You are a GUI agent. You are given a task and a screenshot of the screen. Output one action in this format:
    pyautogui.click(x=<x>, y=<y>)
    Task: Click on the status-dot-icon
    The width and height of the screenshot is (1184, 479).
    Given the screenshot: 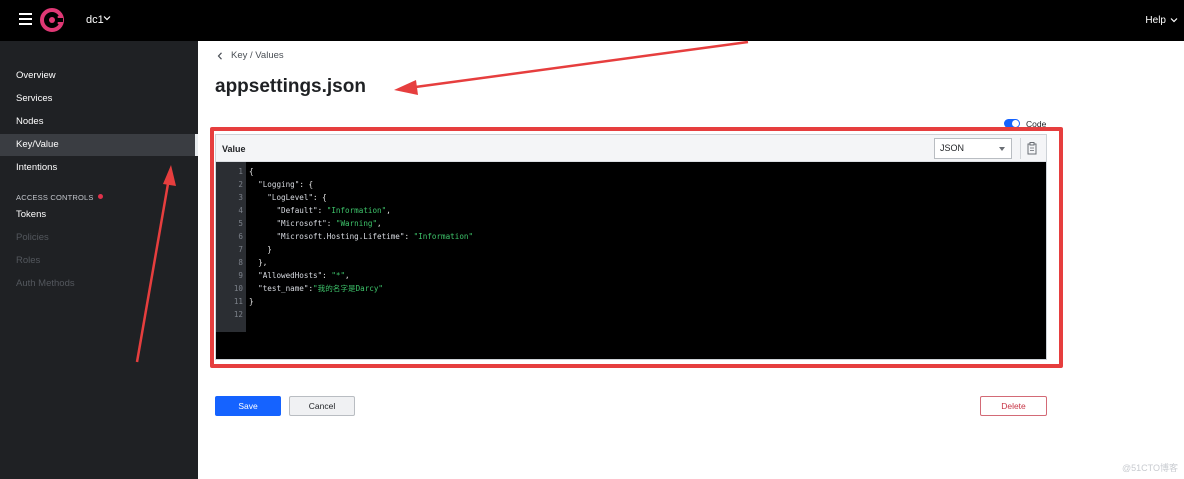 What is the action you would take?
    pyautogui.click(x=100, y=196)
    